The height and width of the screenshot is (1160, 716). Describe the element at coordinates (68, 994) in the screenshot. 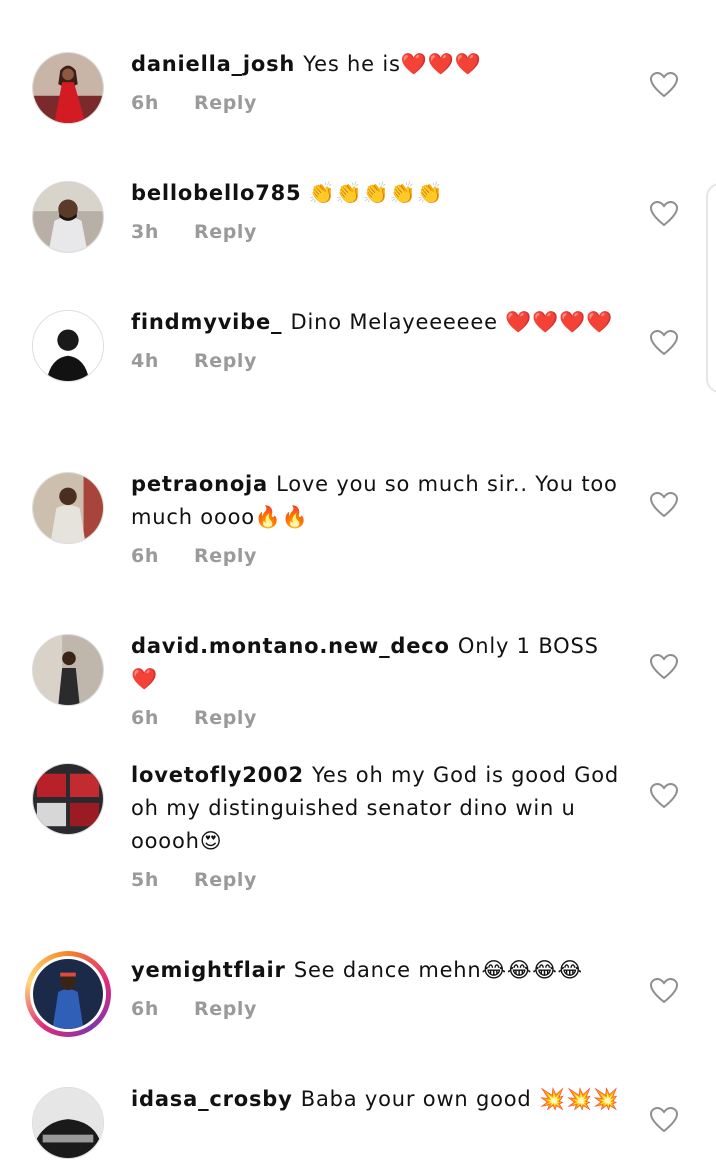

I see `avatar-story-ring` at that location.